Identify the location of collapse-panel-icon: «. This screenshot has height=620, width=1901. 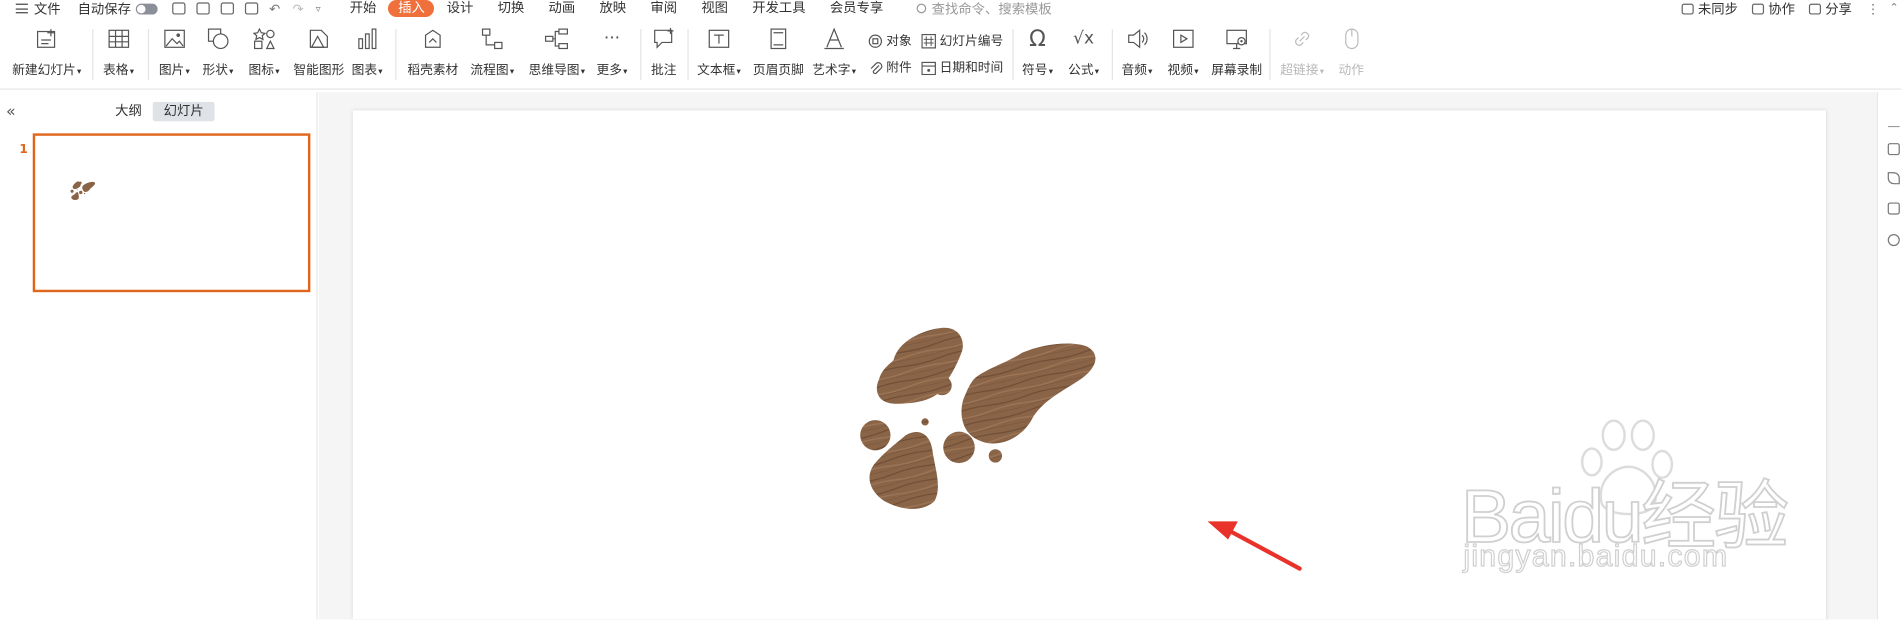
(11, 112).